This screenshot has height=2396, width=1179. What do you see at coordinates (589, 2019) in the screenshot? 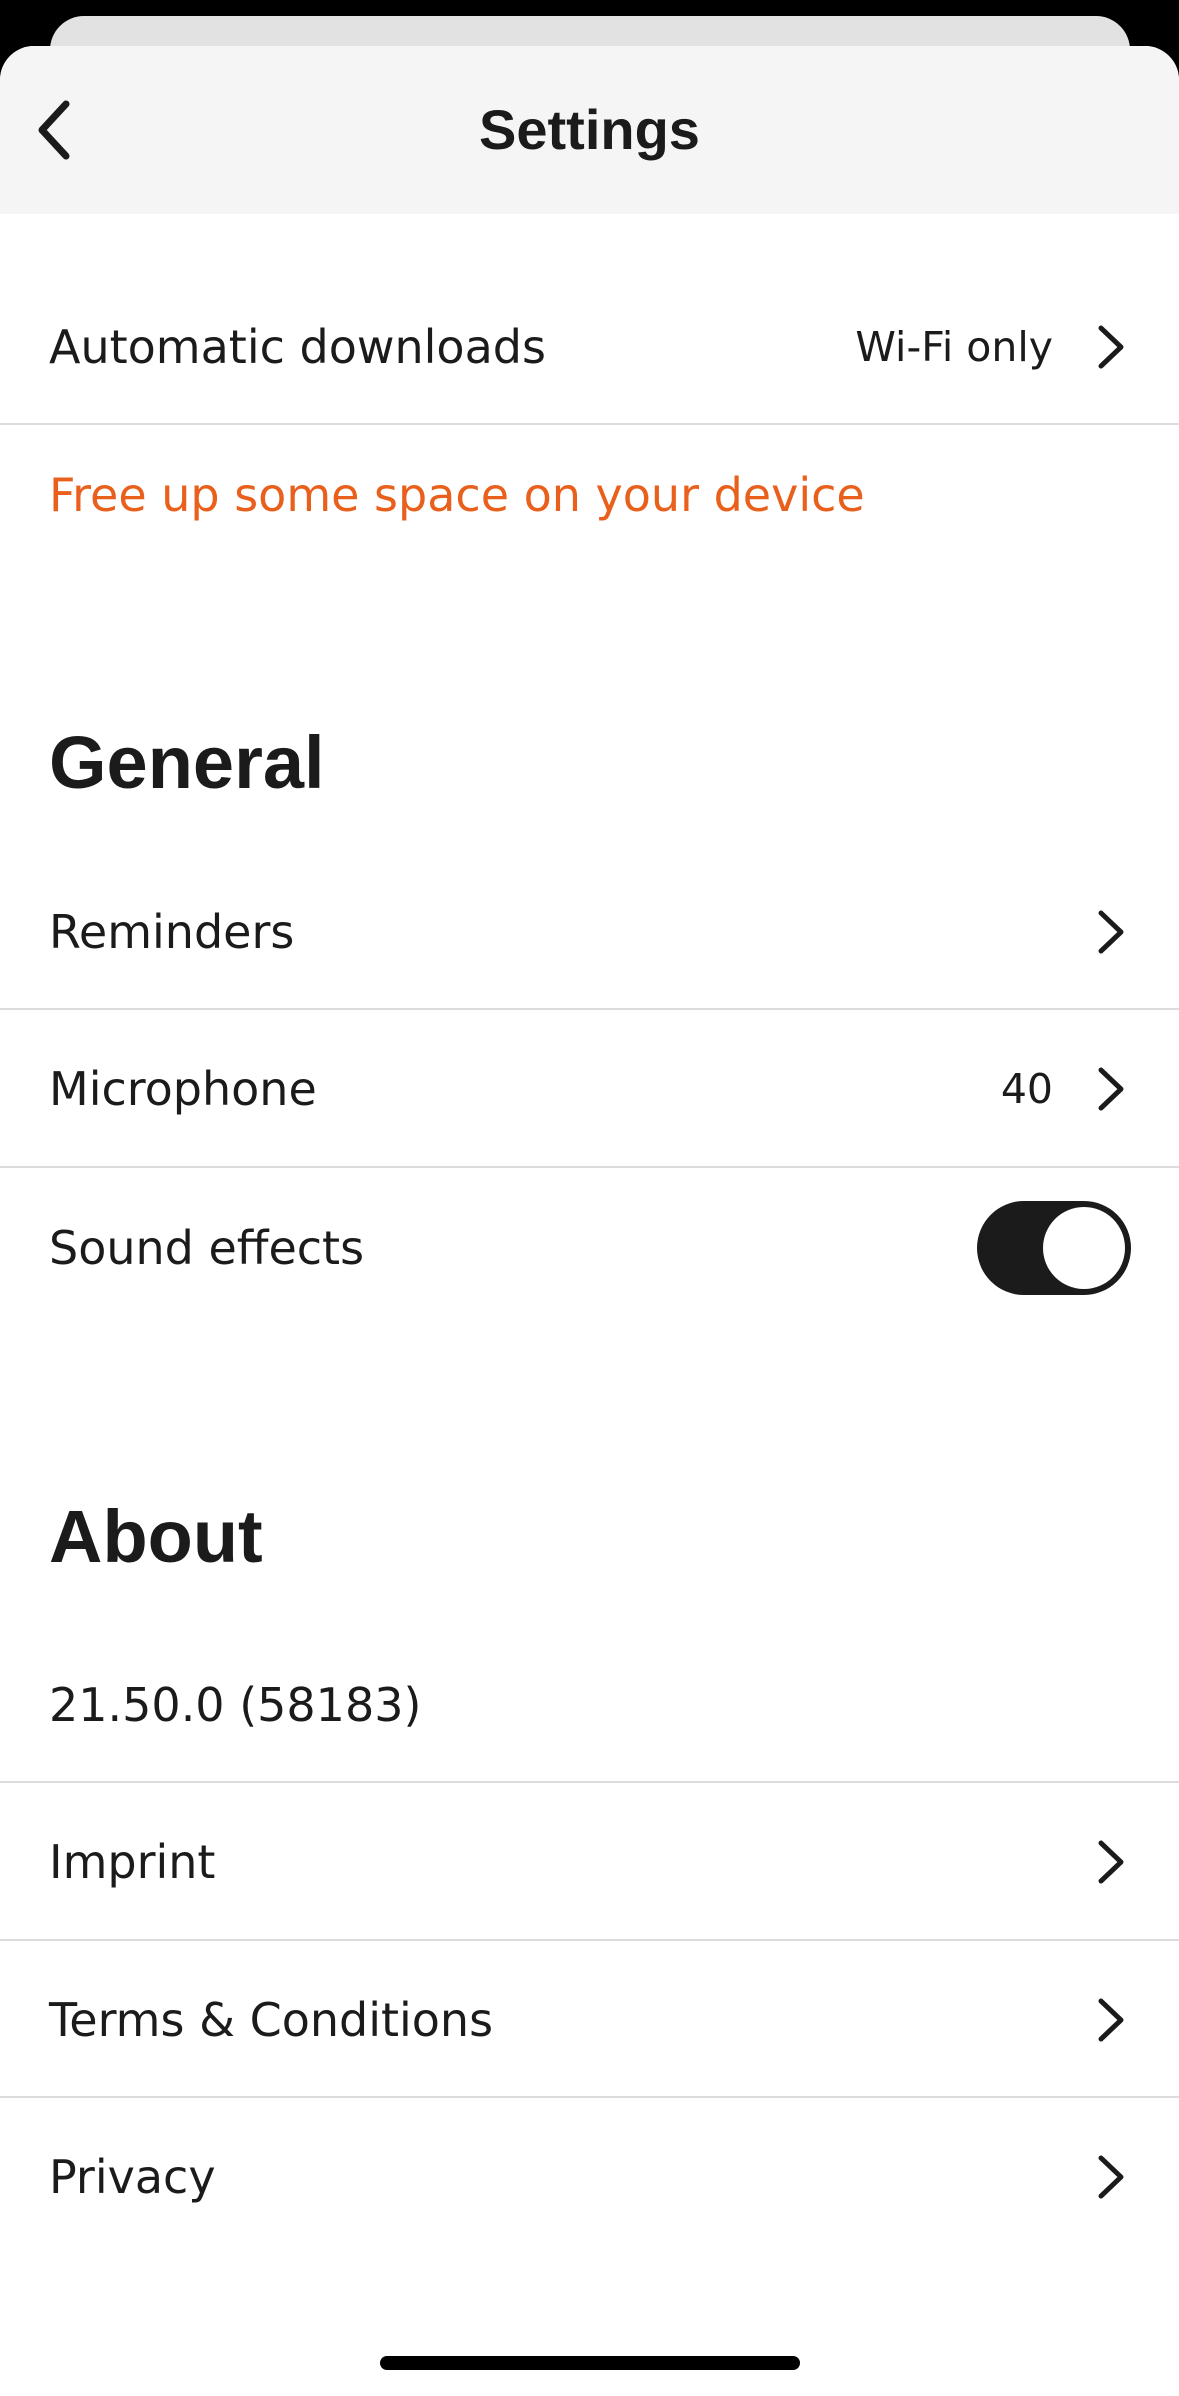
I see `terms-row: Terms & Conditions` at bounding box center [589, 2019].